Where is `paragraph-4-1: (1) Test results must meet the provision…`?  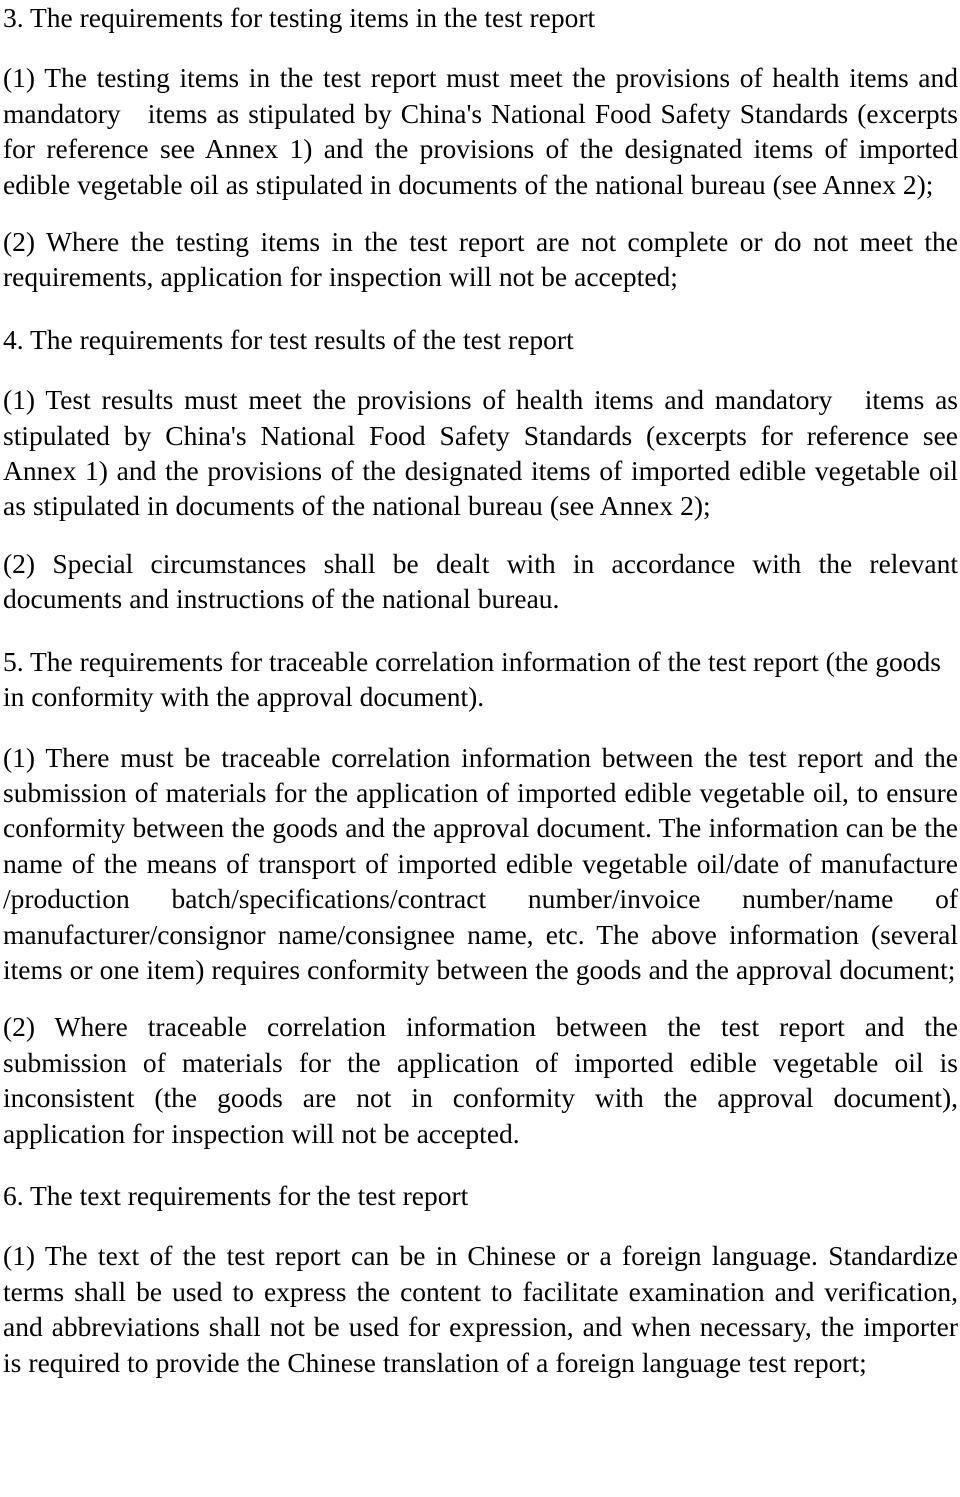
paragraph-4-1: (1) Test results must meet the provision… is located at coordinates (480, 453).